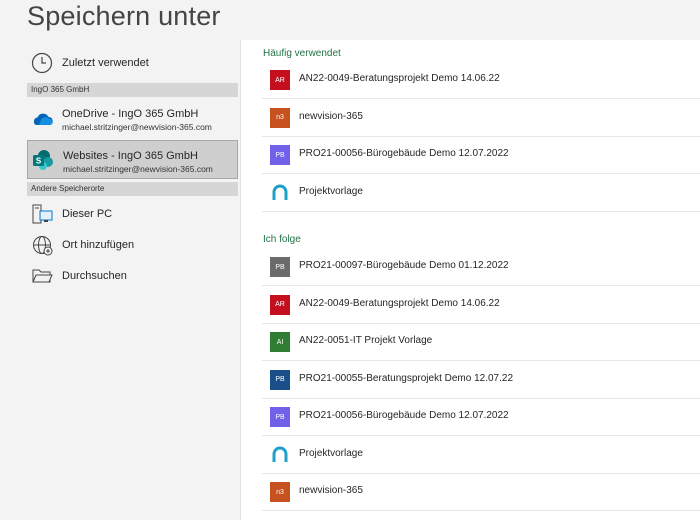 Image resolution: width=700 pixels, height=520 pixels. Describe the element at coordinates (43, 160) in the screenshot. I see `sharepoint-icon: S` at that location.